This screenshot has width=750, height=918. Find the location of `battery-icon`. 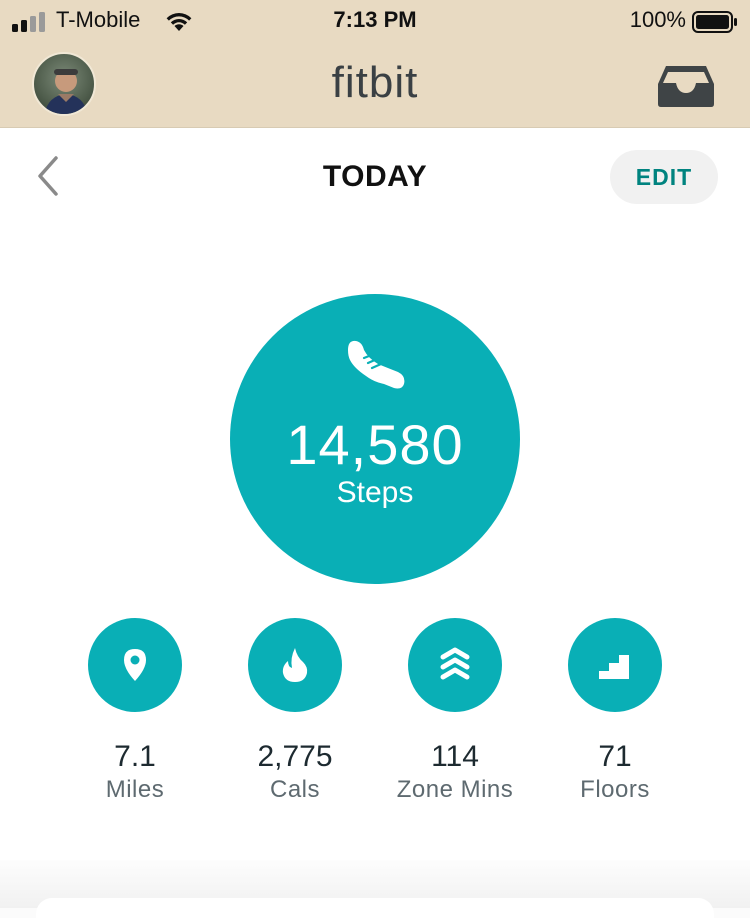

battery-icon is located at coordinates (714, 22).